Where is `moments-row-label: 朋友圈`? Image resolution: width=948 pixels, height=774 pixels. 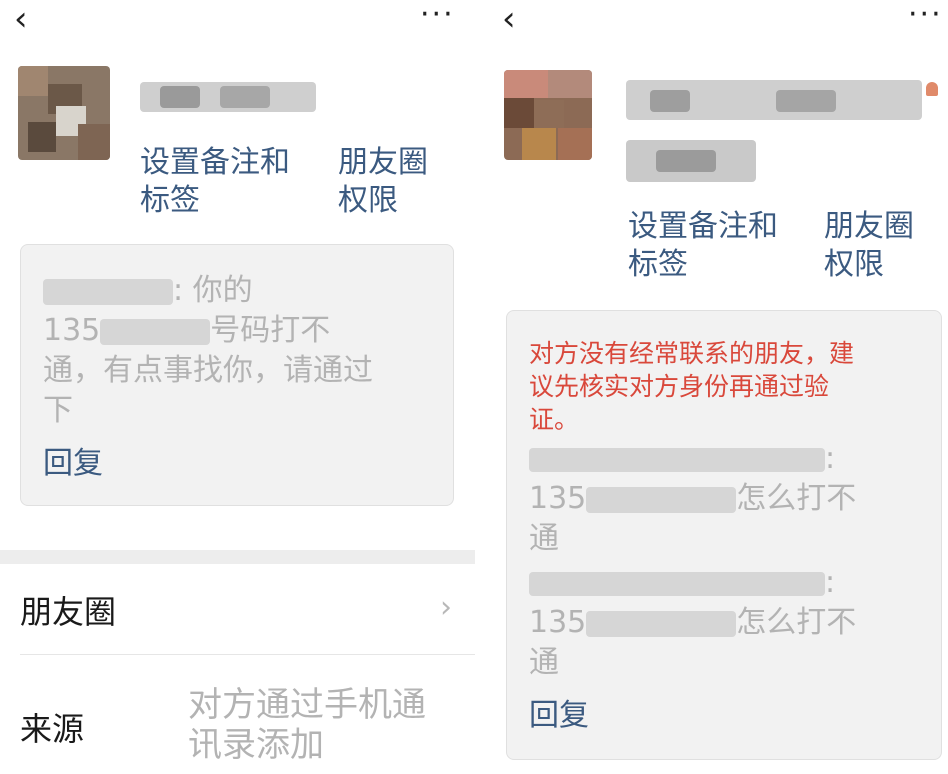
moments-row-label: 朋友圈 is located at coordinates (68, 612).